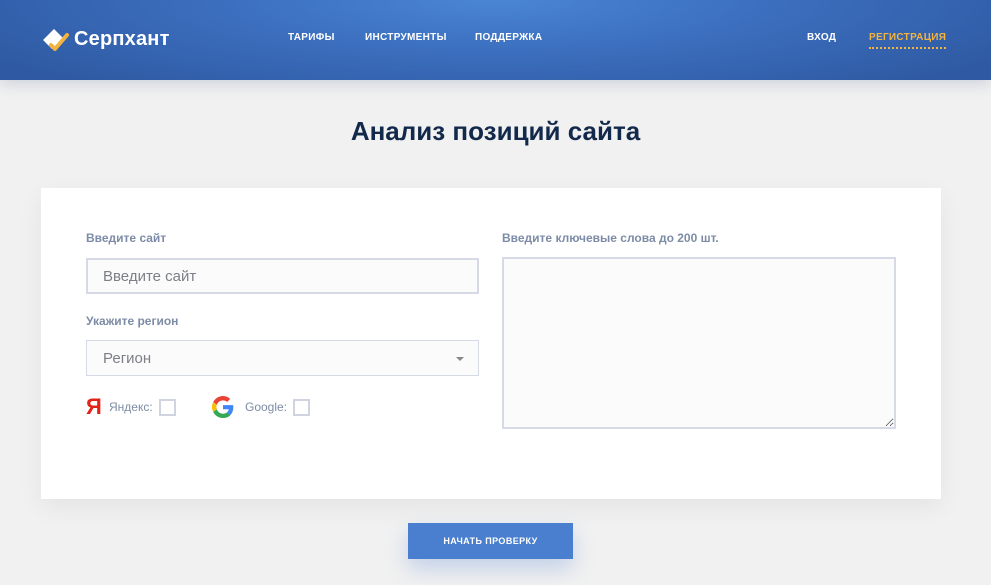  Describe the element at coordinates (266, 407) in the screenshot. I see `google-label: Google:` at that location.